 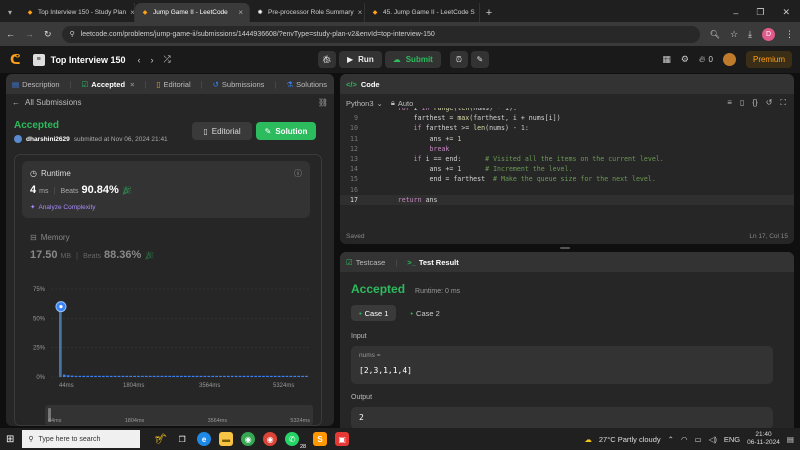 I want to click on format-icon: ≡, so click(x=729, y=103).